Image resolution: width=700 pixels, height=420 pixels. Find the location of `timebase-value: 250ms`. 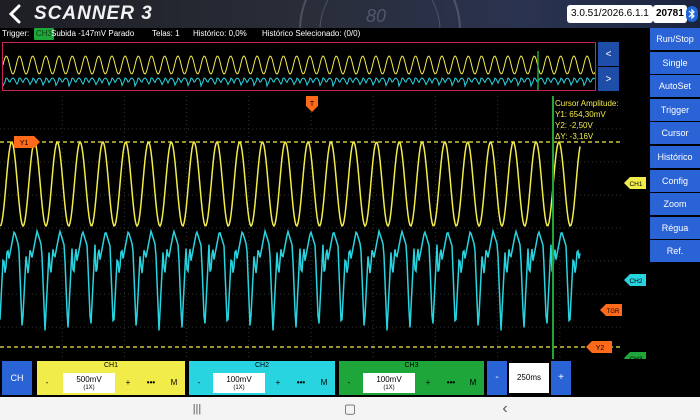

timebase-value: 250ms is located at coordinates (529, 378).